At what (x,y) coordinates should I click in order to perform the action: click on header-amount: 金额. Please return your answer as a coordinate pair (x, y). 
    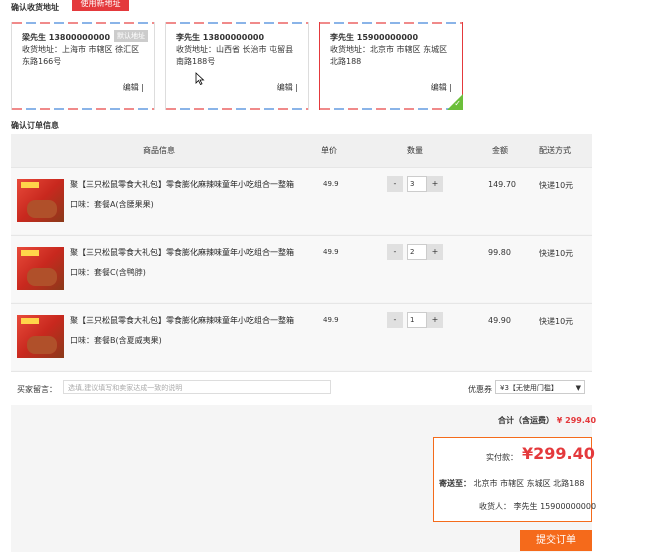
    Looking at the image, I should click on (500, 150).